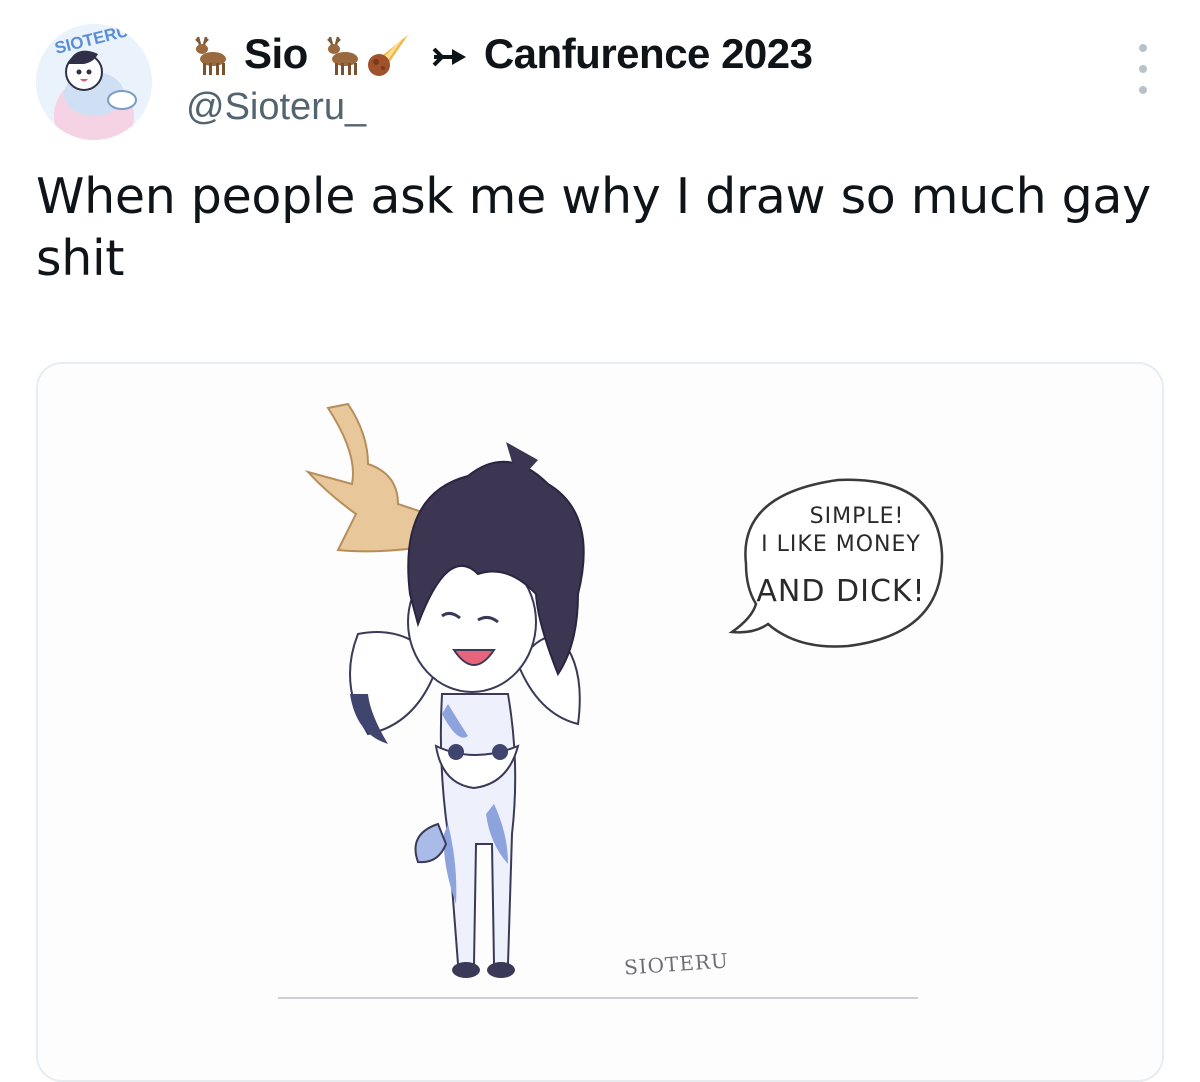 The width and height of the screenshot is (1200, 1082). What do you see at coordinates (387, 54) in the screenshot?
I see `comet-emoji-icon` at bounding box center [387, 54].